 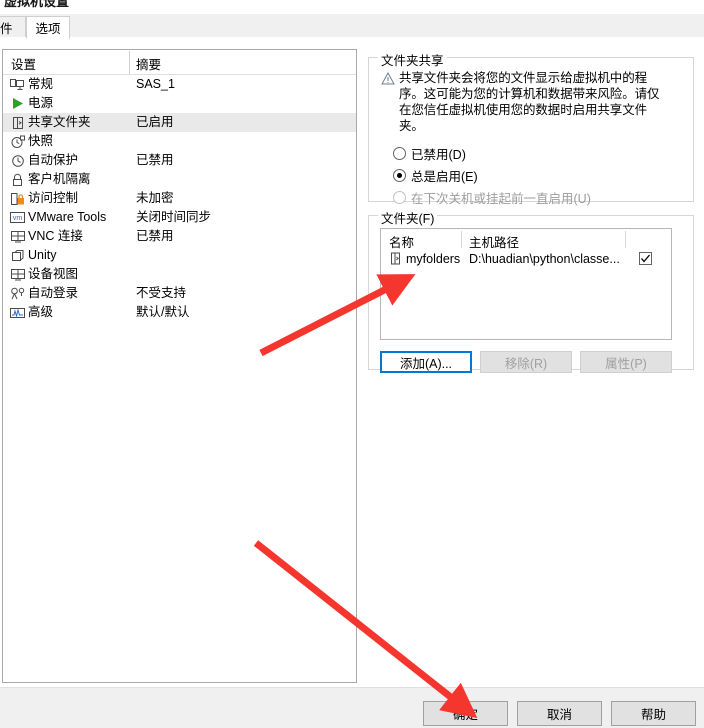 What do you see at coordinates (59, 179) in the screenshot?
I see `settings-row-label: 客户机隔离` at bounding box center [59, 179].